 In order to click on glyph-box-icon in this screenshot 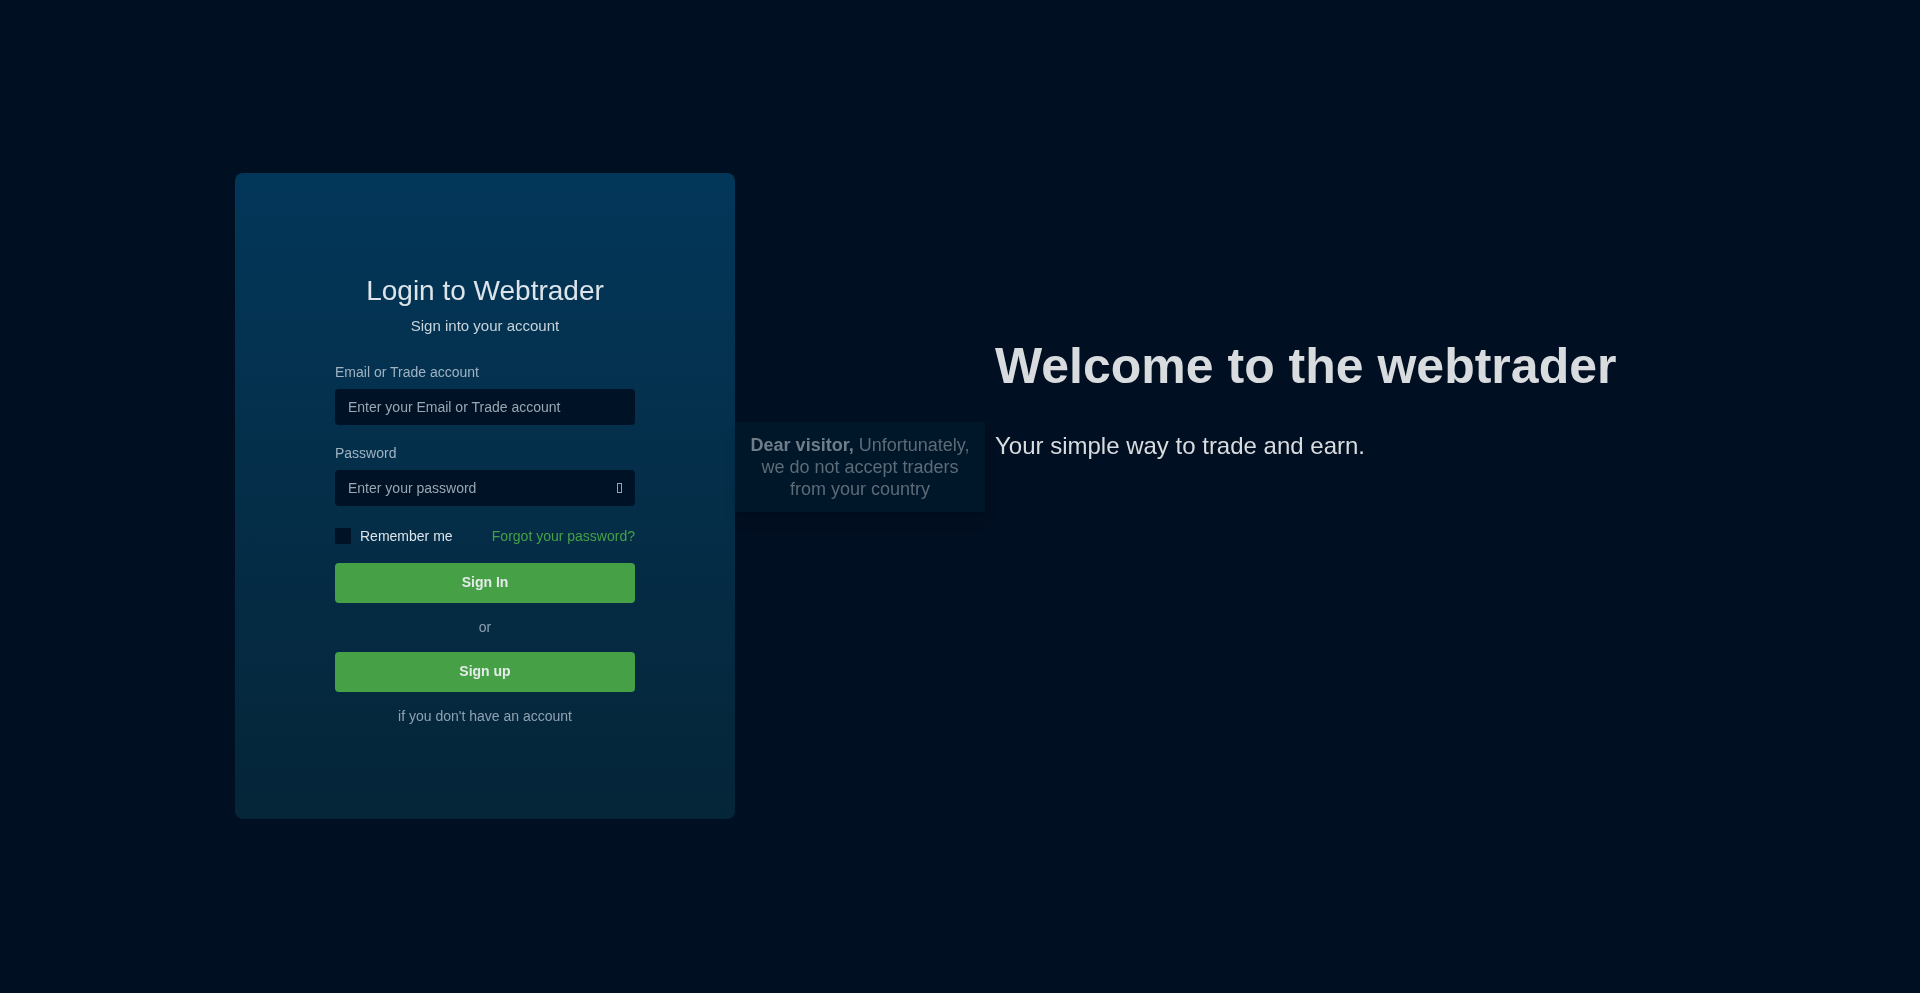, I will do `click(619, 487)`.